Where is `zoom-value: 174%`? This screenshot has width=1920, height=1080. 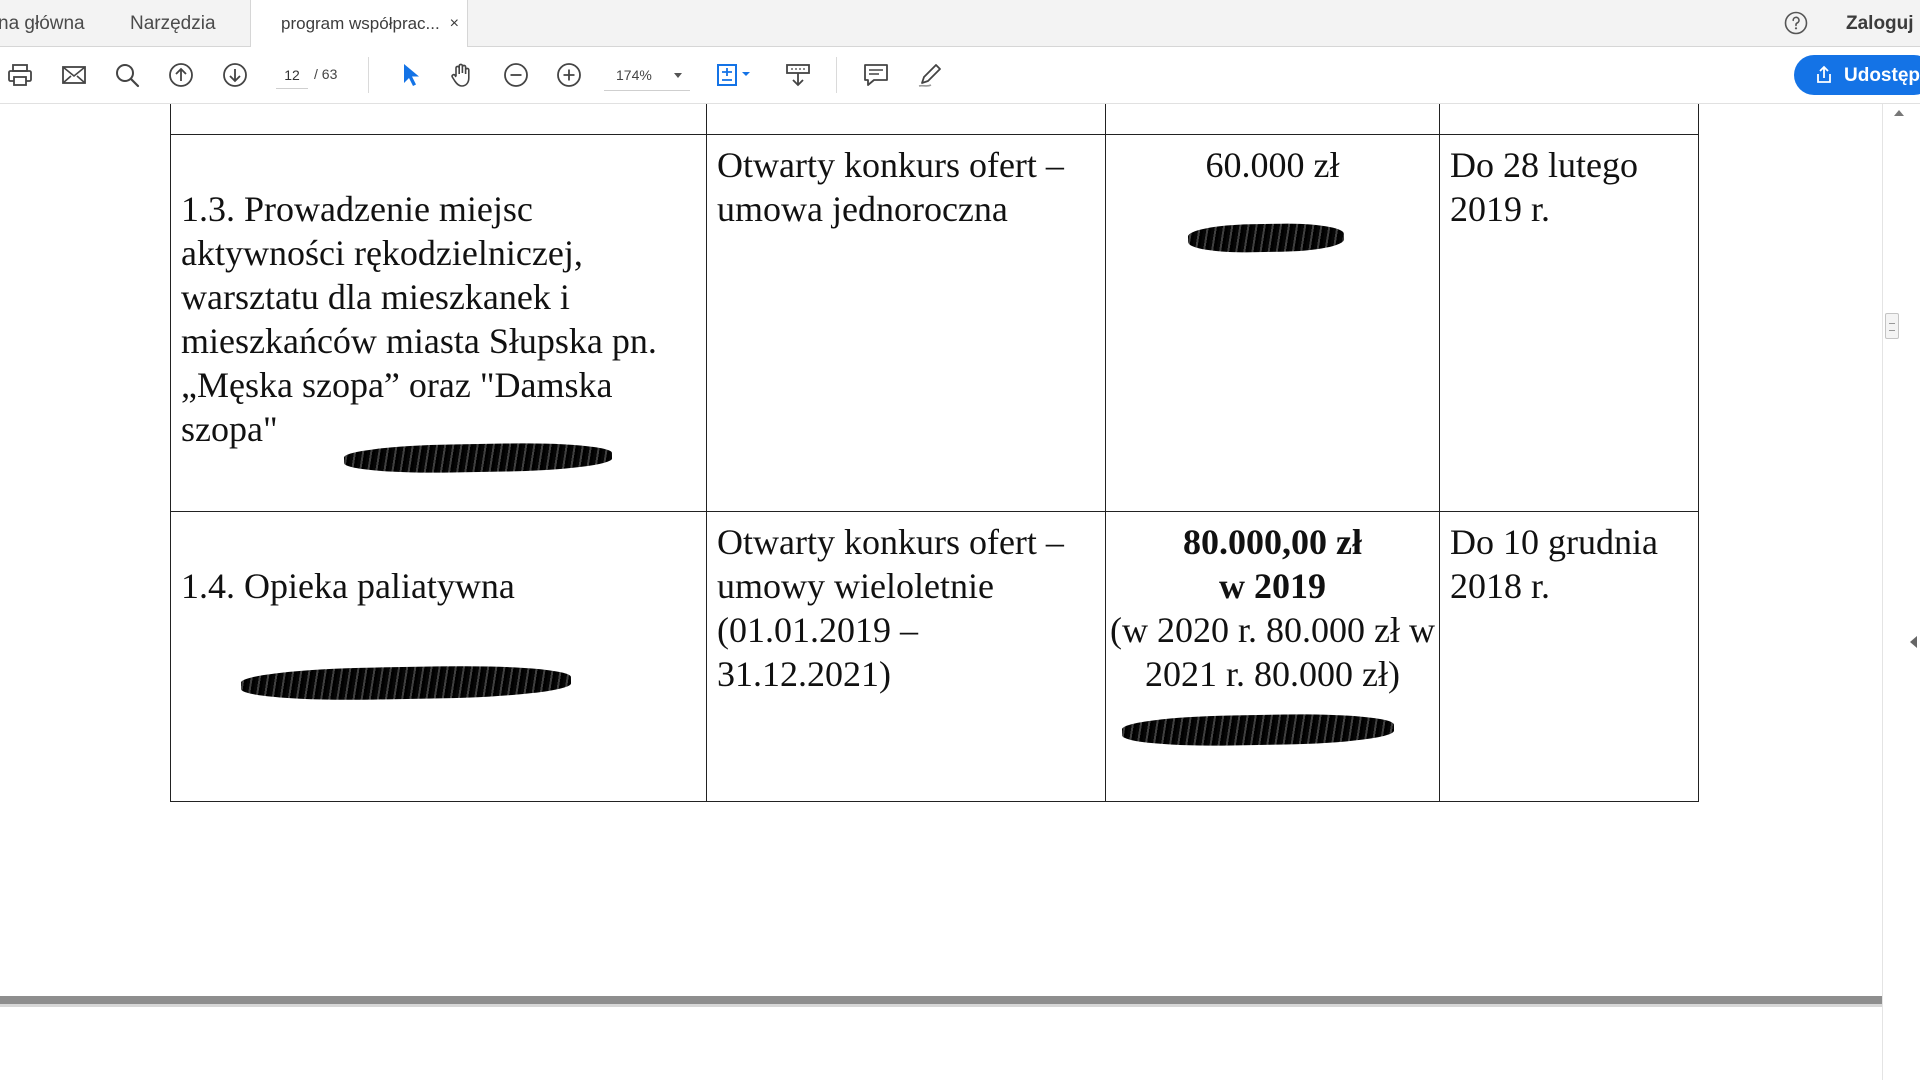
zoom-value: 174% is located at coordinates (634, 75).